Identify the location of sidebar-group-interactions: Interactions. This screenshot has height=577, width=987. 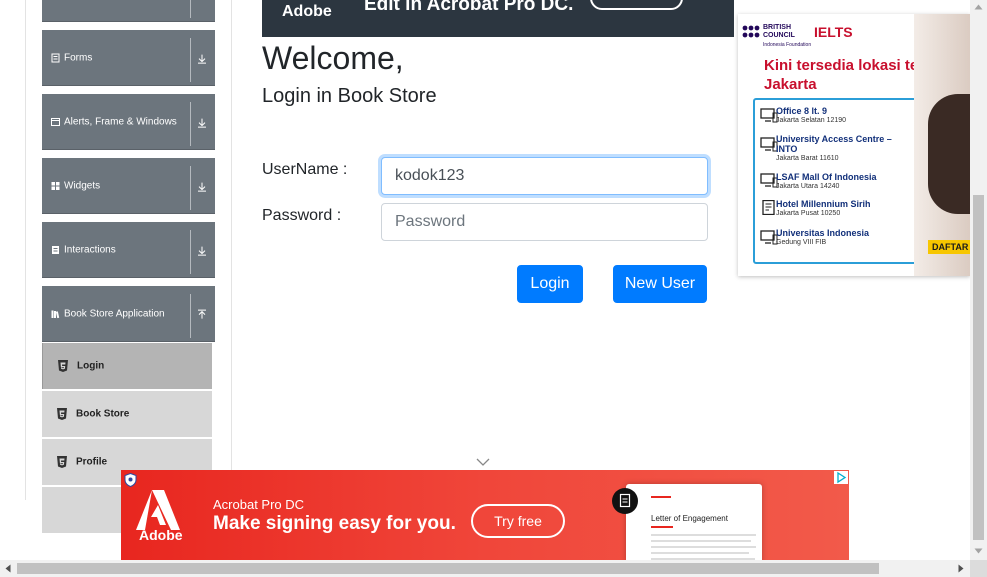
(128, 250).